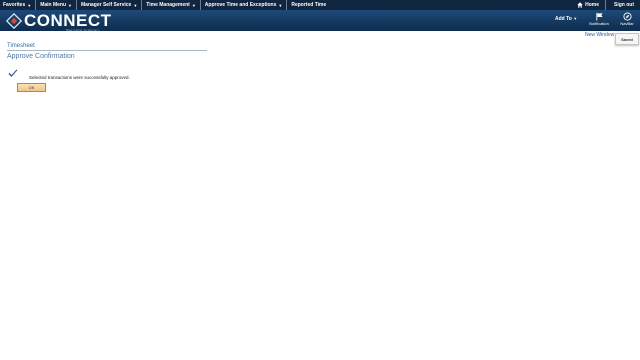 The height and width of the screenshot is (360, 640). I want to click on checkmark-icon, so click(13, 73).